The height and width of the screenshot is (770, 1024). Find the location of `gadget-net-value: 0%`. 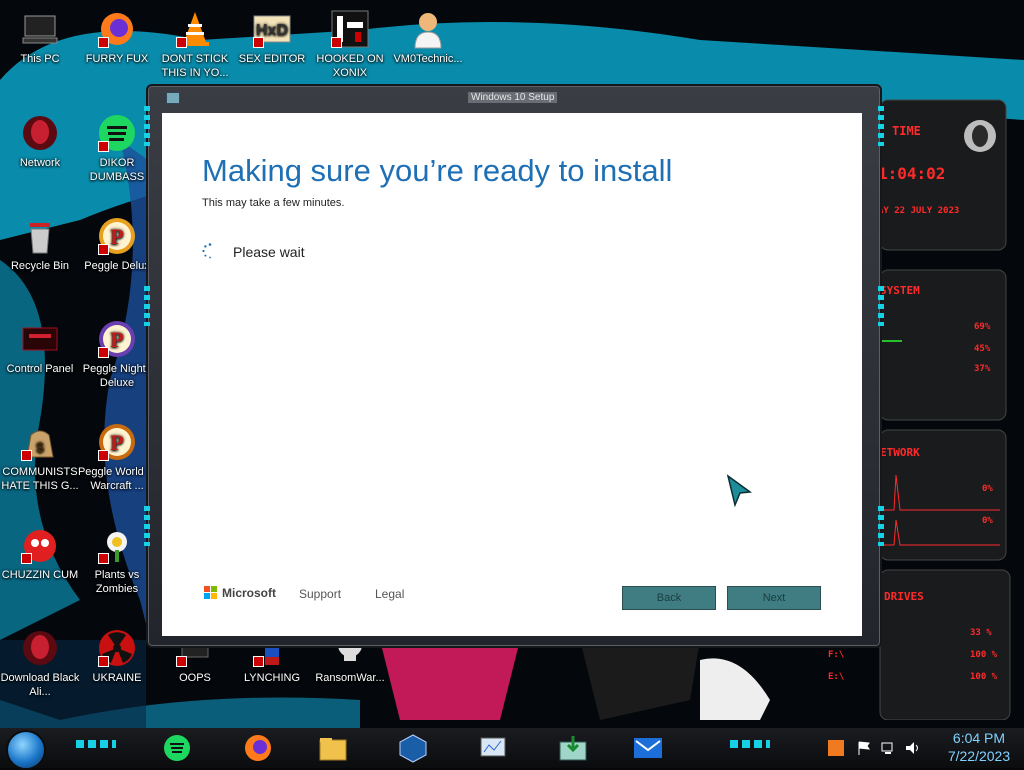

gadget-net-value: 0% is located at coordinates (987, 489).